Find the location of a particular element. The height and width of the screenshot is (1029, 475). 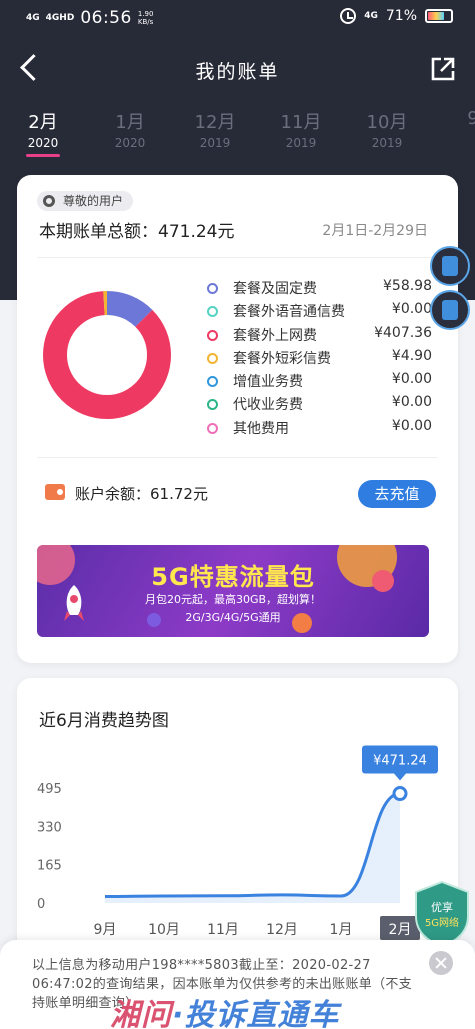

y-tick-label: 495 is located at coordinates (49, 789).